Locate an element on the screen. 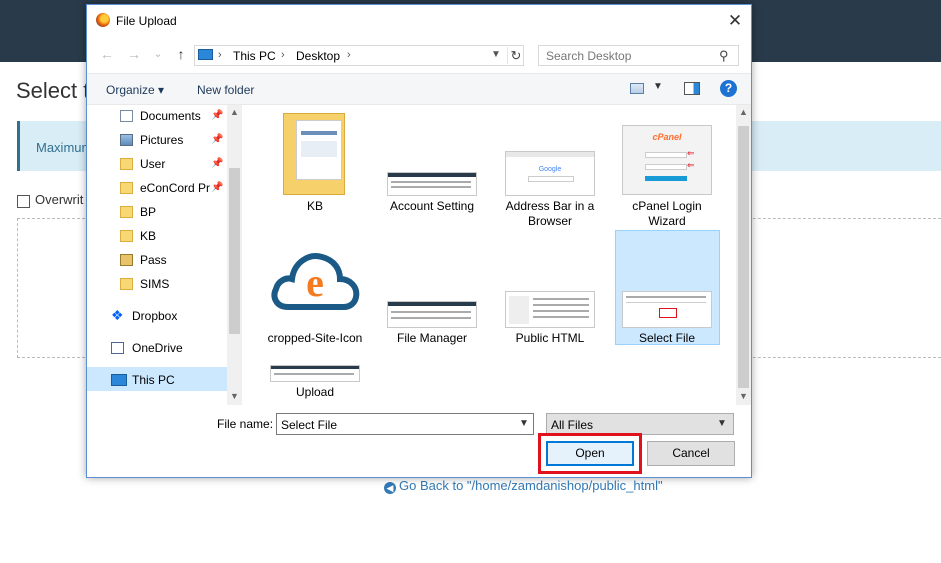 The image size is (941, 563). nav-item-kb: KB is located at coordinates (157, 237).